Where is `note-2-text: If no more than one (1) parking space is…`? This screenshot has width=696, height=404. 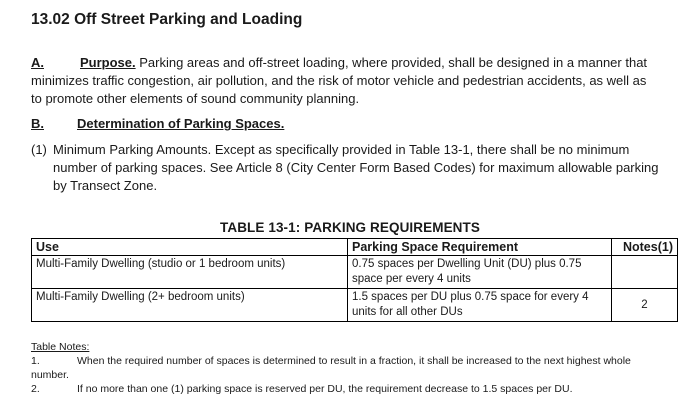
note-2-text: If no more than one (1) parking space is… is located at coordinates (325, 389).